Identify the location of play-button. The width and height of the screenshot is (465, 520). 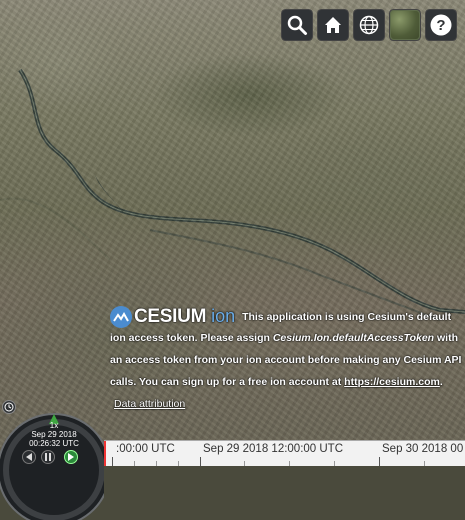
(71, 457).